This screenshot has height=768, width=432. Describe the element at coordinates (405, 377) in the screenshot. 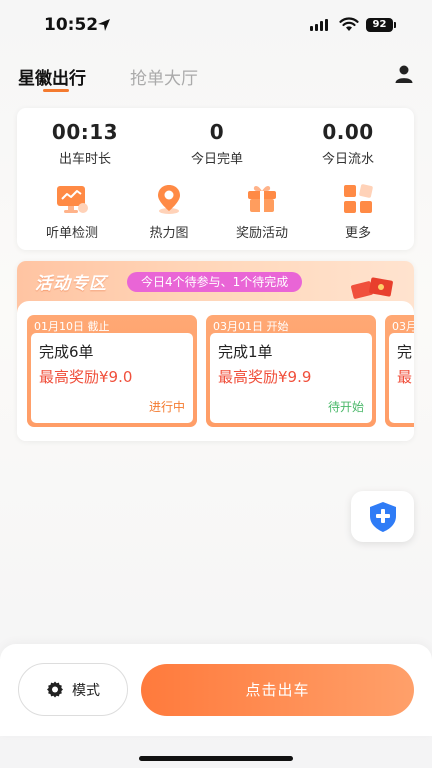

I see `activity-card-reward: 最` at that location.